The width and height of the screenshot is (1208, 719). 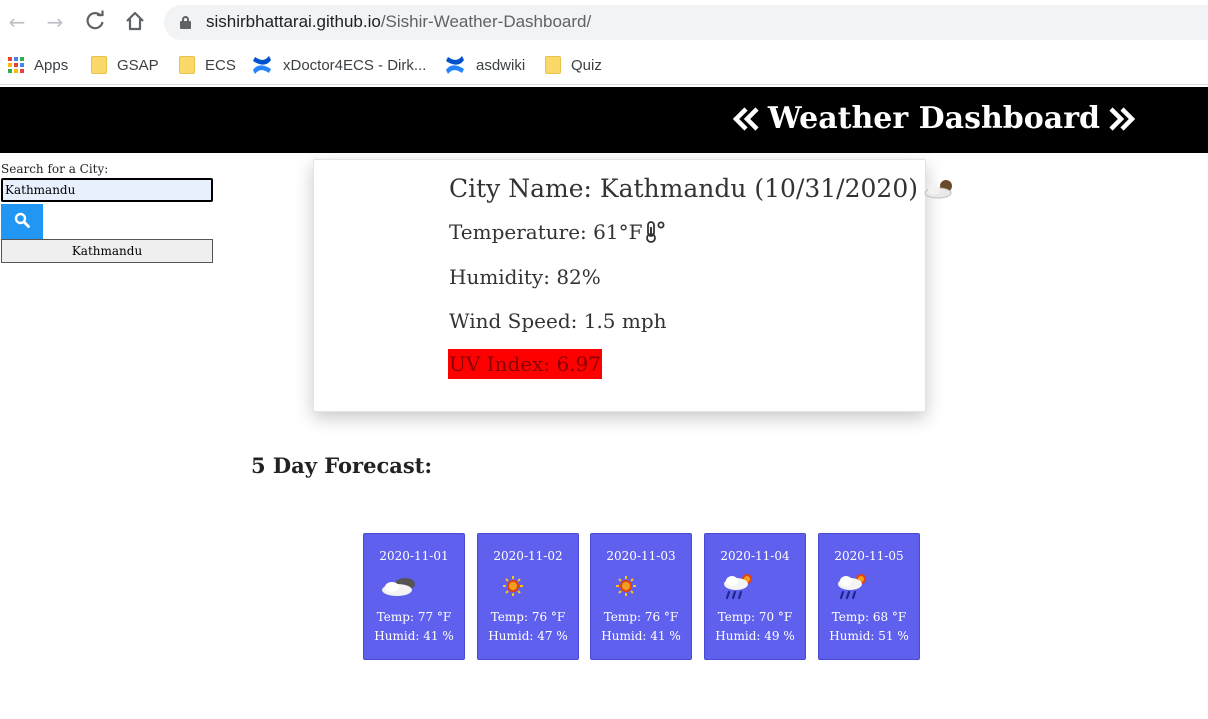 I want to click on search-icon, so click(x=22, y=220).